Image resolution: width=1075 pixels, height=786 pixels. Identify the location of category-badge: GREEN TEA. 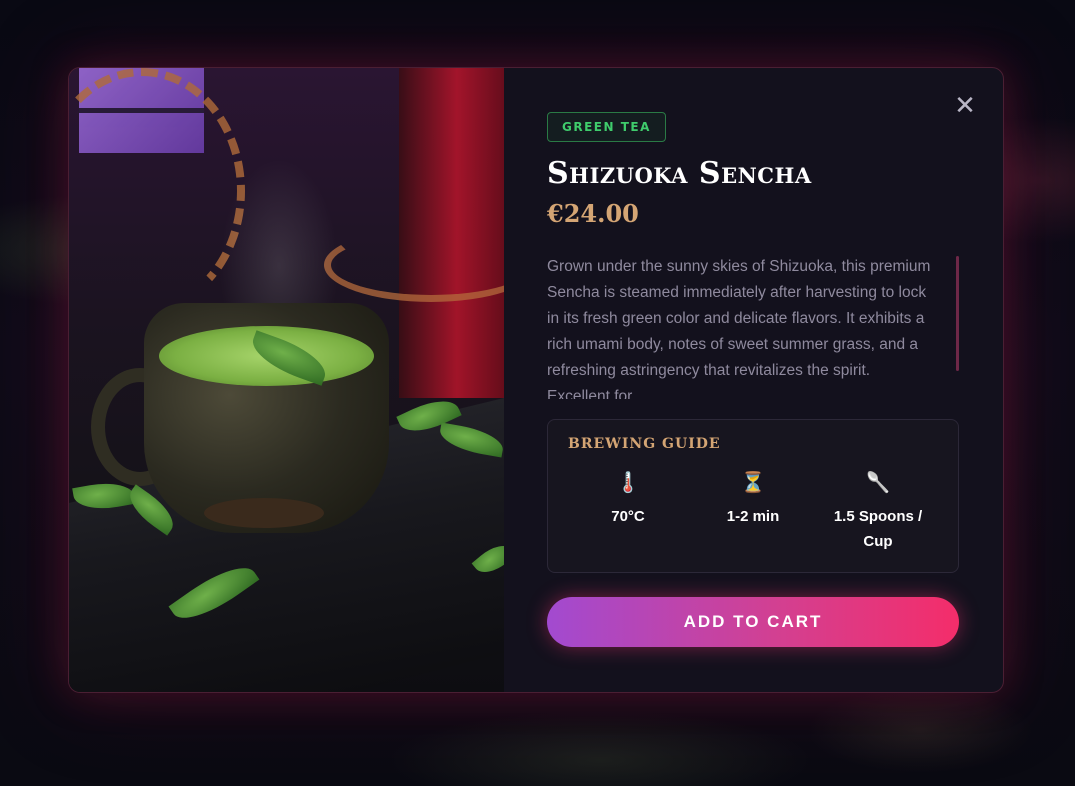
(606, 127).